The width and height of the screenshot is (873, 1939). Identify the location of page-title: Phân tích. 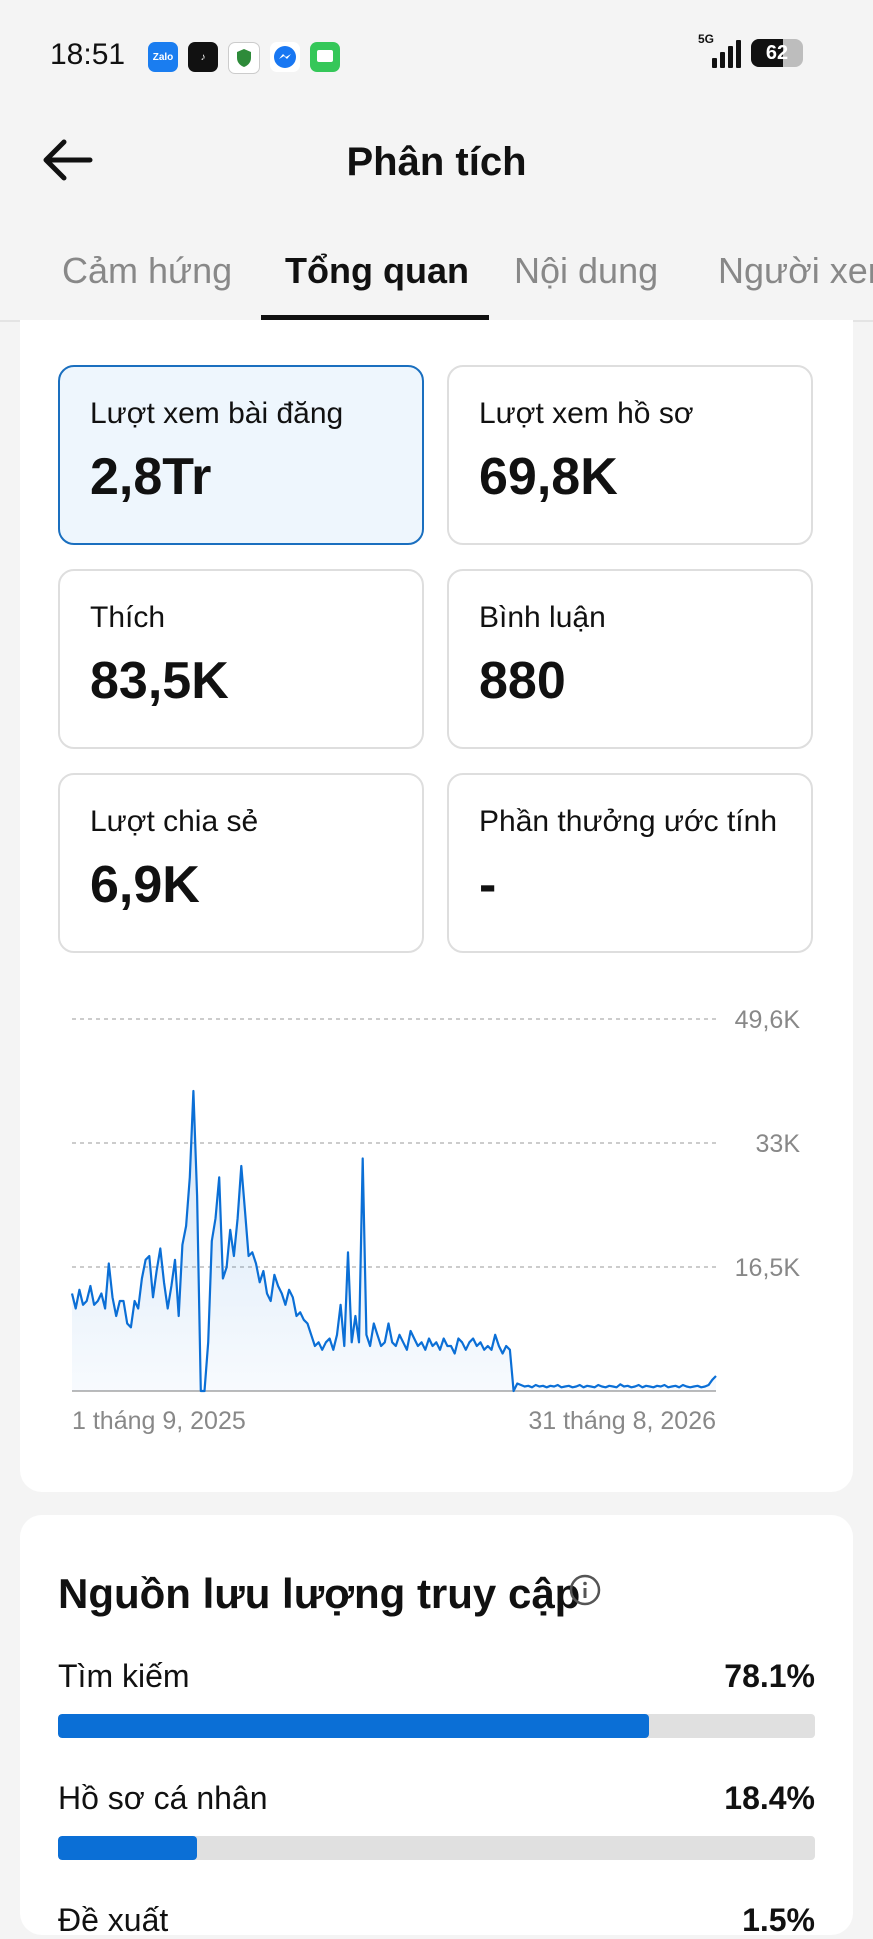
(436, 162).